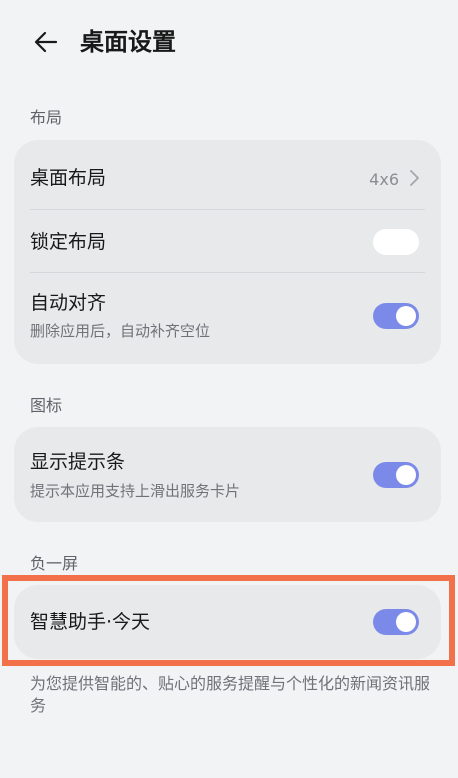 The width and height of the screenshot is (458, 778). Describe the element at coordinates (68, 242) in the screenshot. I see `lock-layout-title: 锁定布局` at that location.